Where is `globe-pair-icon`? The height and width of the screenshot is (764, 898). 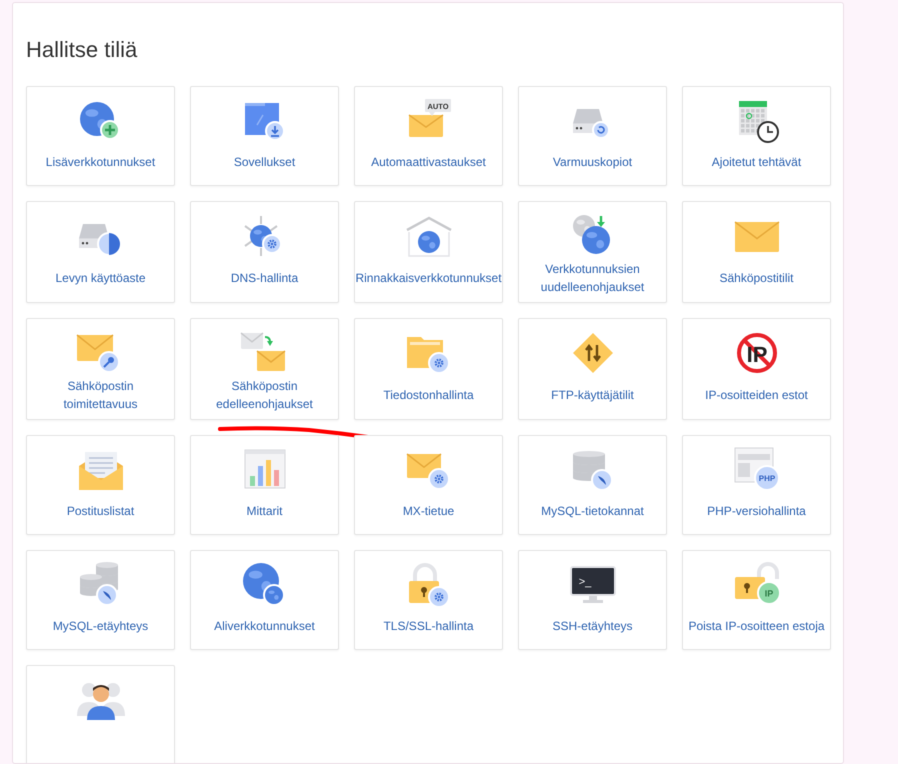
globe-pair-icon is located at coordinates (263, 584).